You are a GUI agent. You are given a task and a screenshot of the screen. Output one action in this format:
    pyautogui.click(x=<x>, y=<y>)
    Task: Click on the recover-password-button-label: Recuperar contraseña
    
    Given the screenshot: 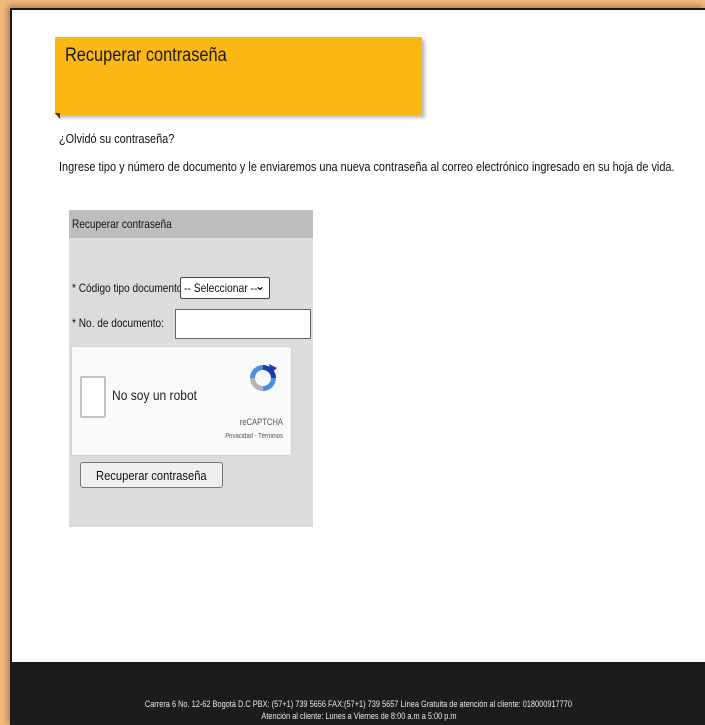 What is the action you would take?
    pyautogui.click(x=151, y=475)
    